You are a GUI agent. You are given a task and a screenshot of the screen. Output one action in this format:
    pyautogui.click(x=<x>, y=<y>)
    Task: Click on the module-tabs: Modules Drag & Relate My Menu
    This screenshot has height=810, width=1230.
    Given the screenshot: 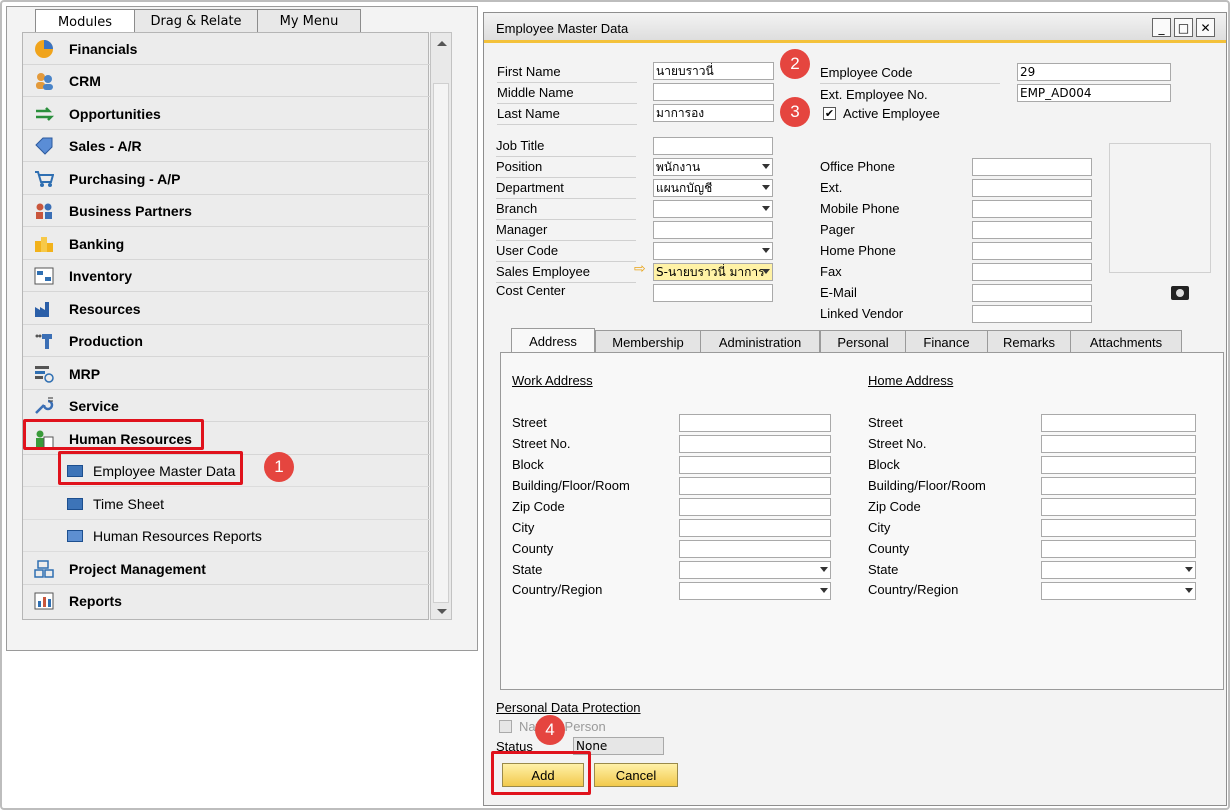 What is the action you would take?
    pyautogui.click(x=198, y=22)
    